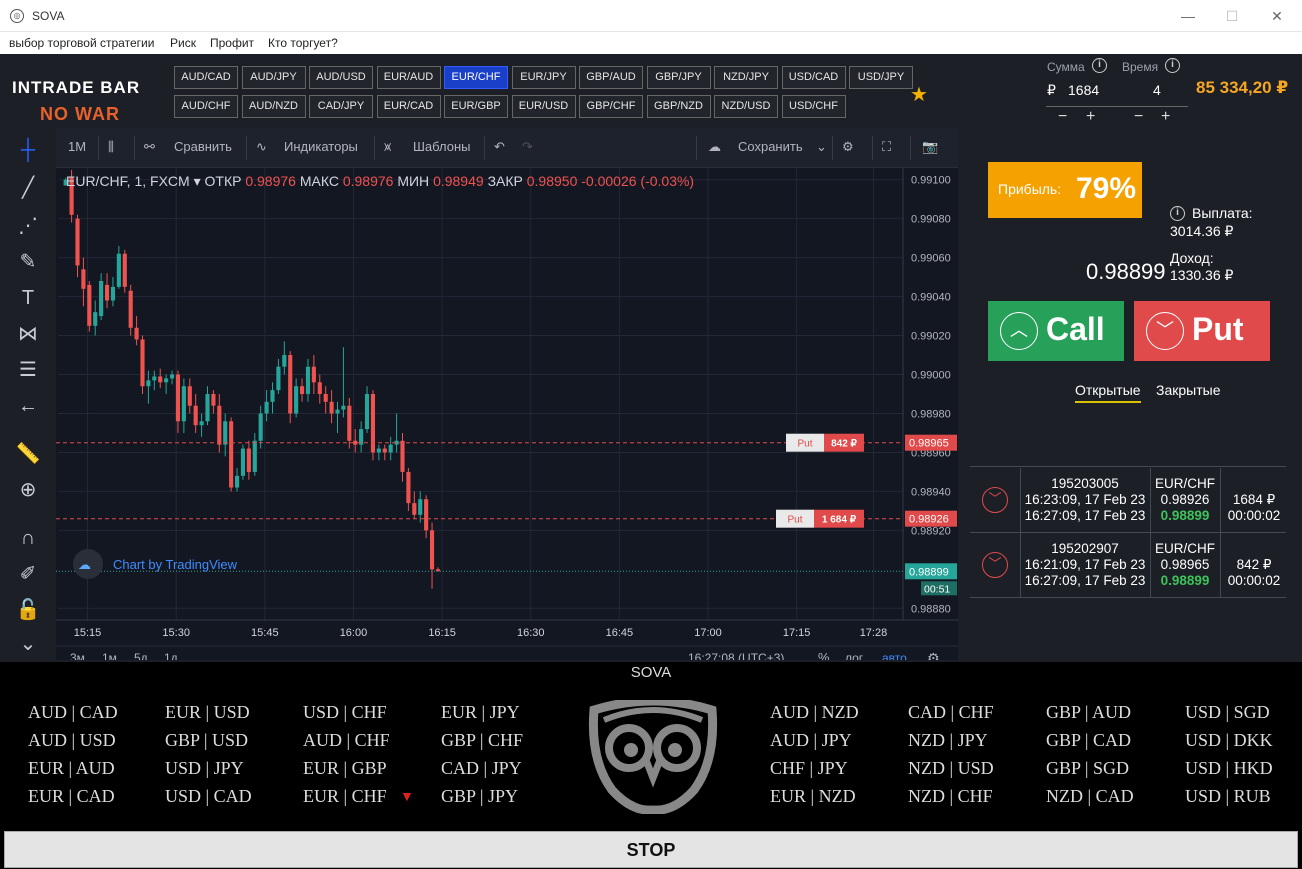  Describe the element at coordinates (1099, 65) in the screenshot. I see `amount-info-icon: i` at that location.